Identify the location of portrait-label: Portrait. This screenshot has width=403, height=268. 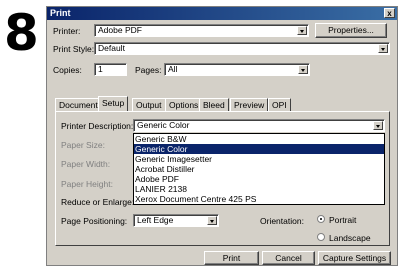
(343, 220).